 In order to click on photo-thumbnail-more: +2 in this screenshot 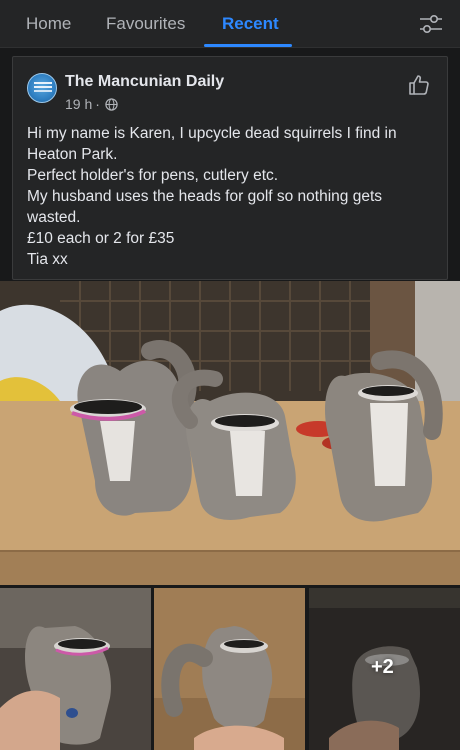, I will do `click(384, 669)`.